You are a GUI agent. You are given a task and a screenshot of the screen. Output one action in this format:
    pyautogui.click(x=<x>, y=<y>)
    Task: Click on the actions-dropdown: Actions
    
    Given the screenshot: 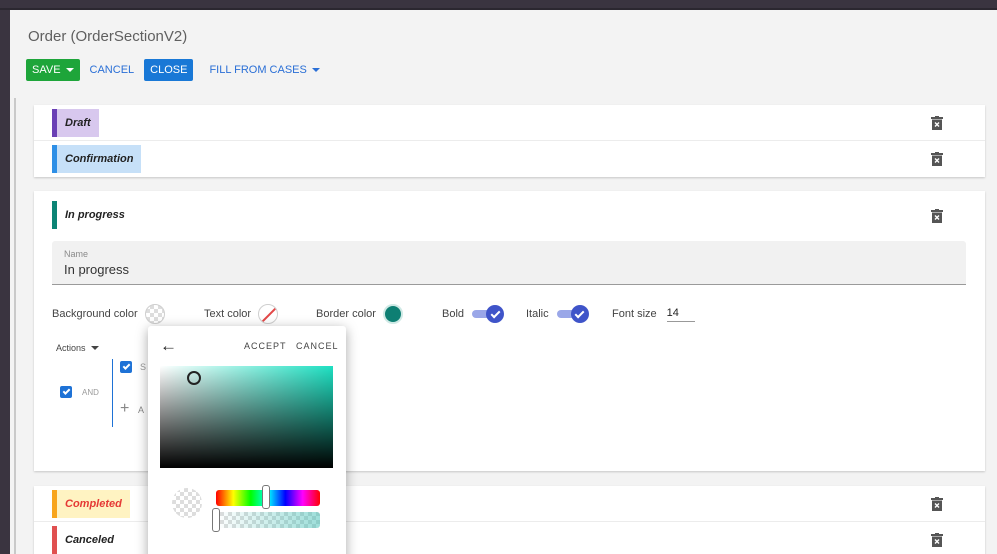 What is the action you would take?
    pyautogui.click(x=77, y=348)
    